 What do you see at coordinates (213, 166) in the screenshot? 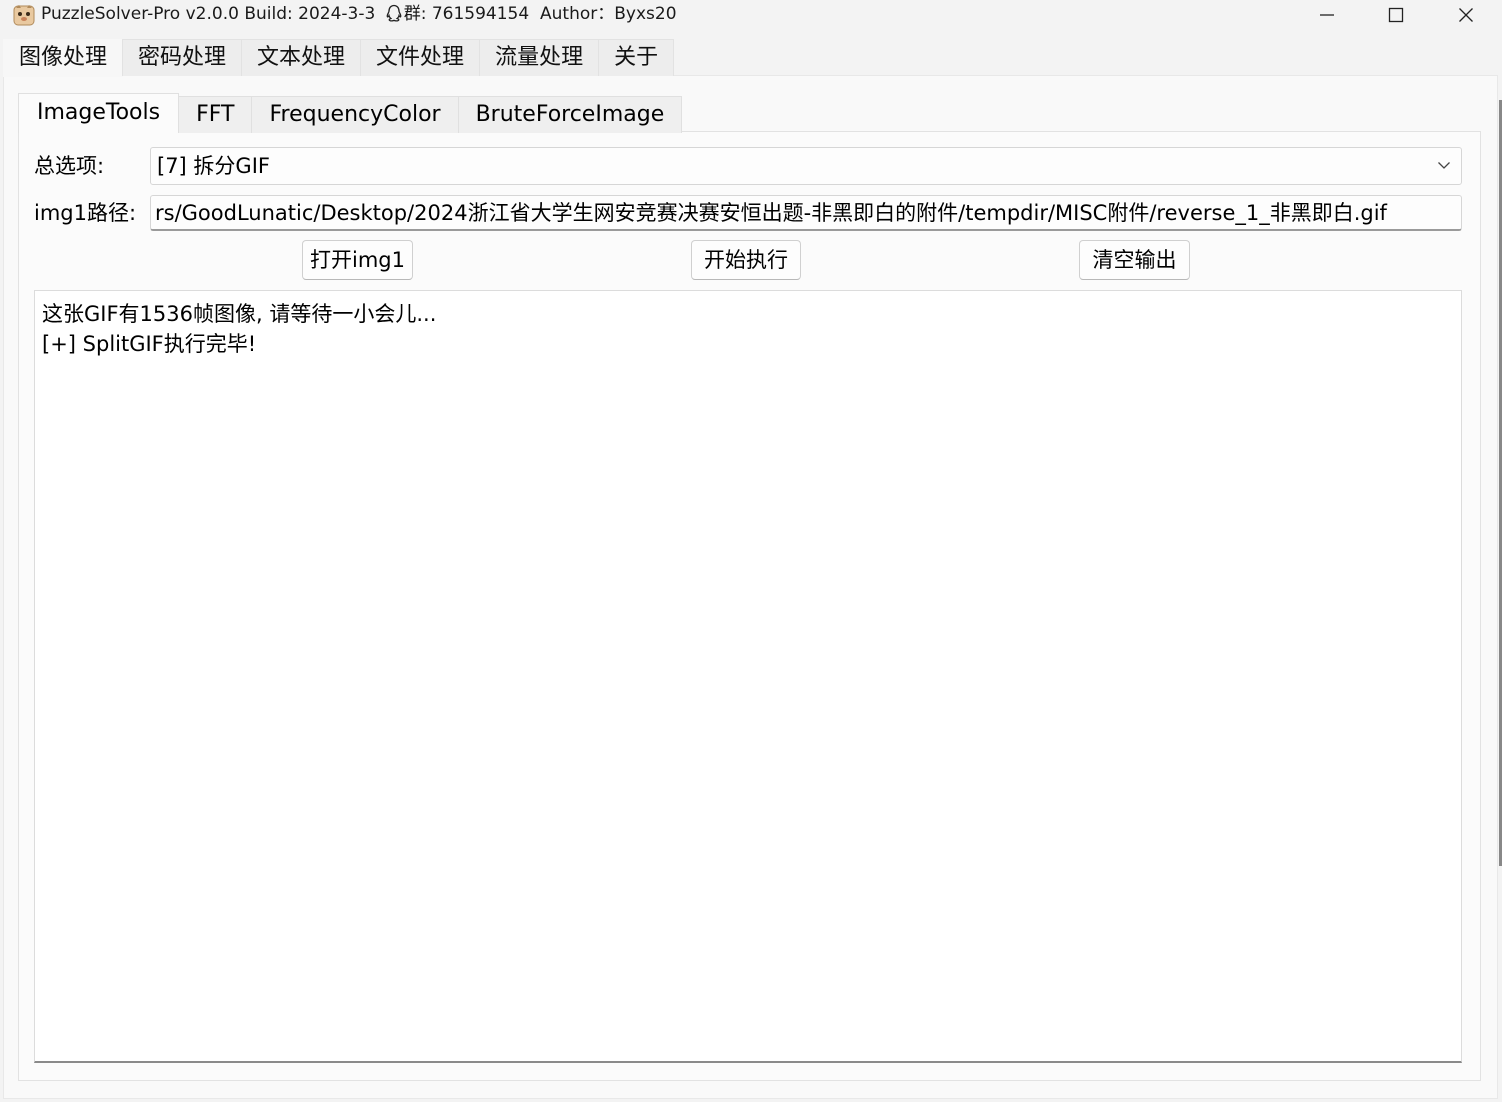
I see `option-select-value: [7] 拆分GIF` at bounding box center [213, 166].